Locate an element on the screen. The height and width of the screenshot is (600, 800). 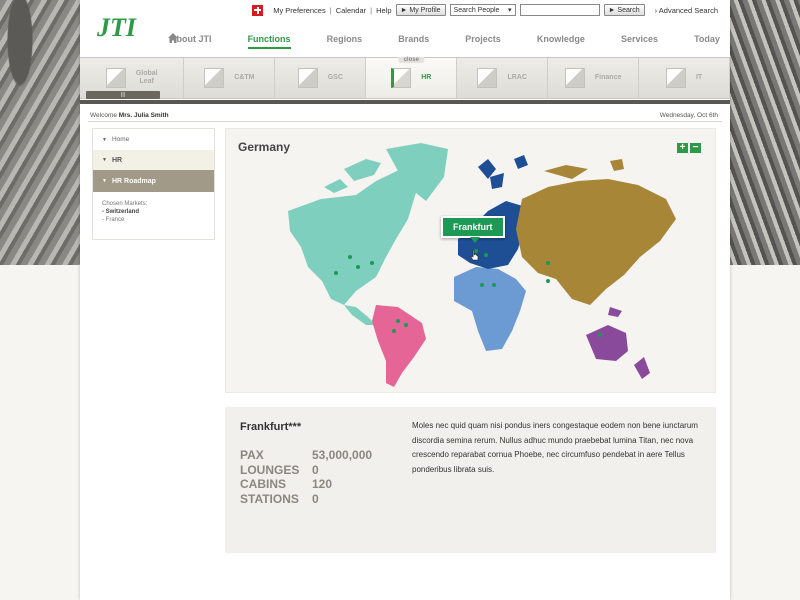
subnav-label: LRAC is located at coordinates (517, 77).